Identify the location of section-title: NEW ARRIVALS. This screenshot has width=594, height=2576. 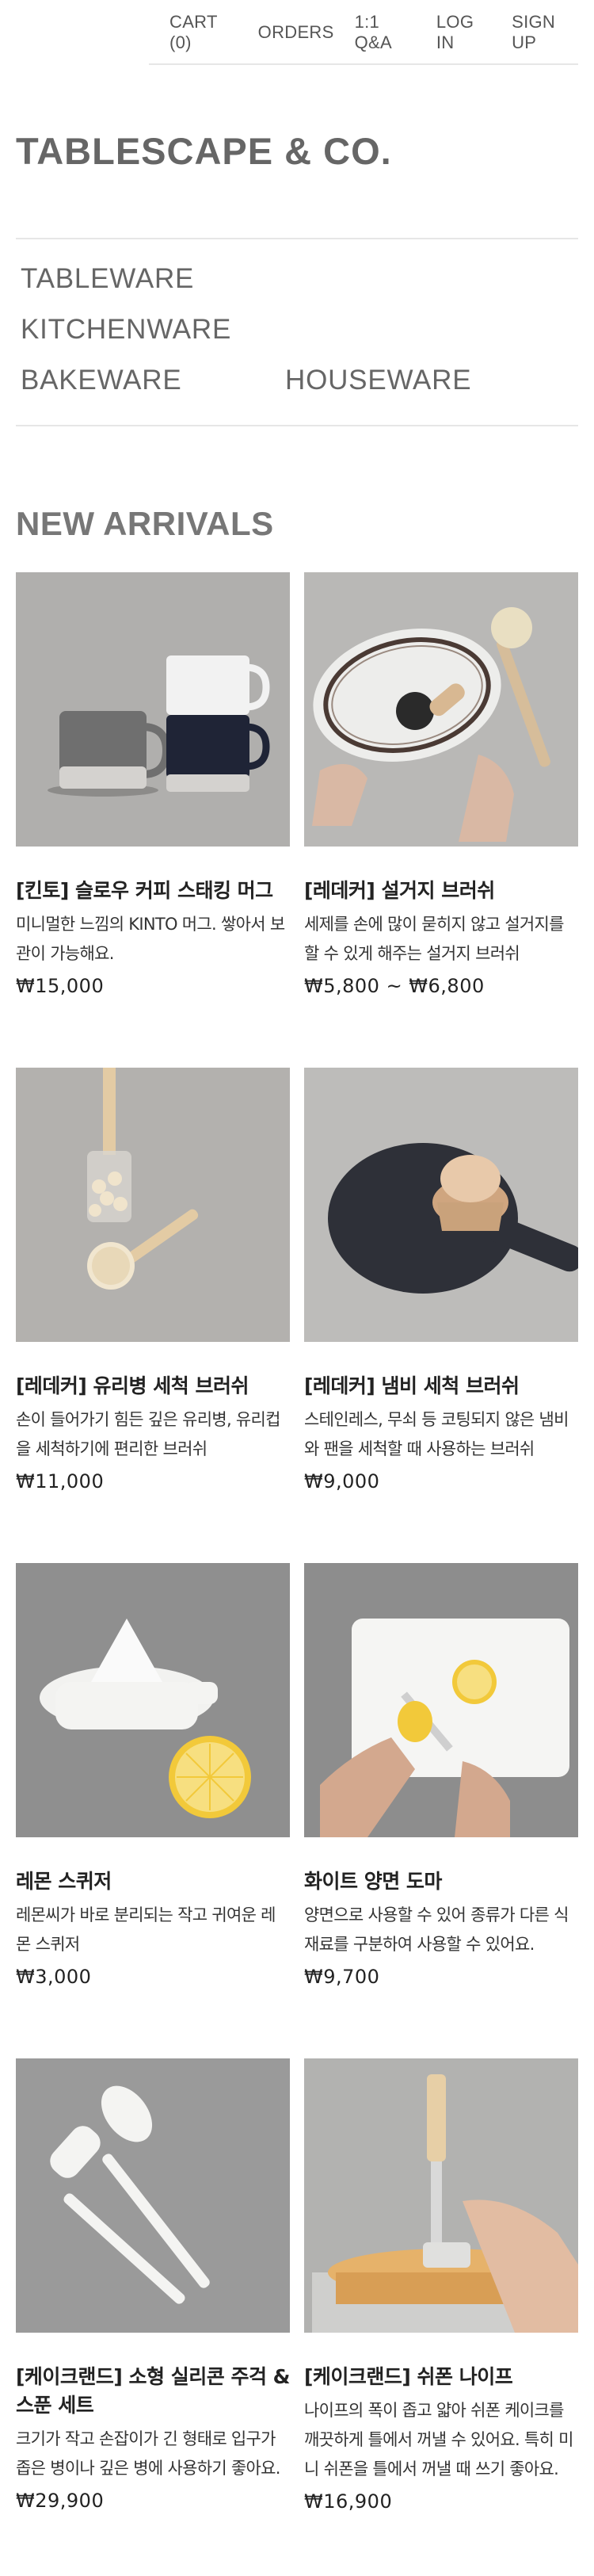
(145, 523).